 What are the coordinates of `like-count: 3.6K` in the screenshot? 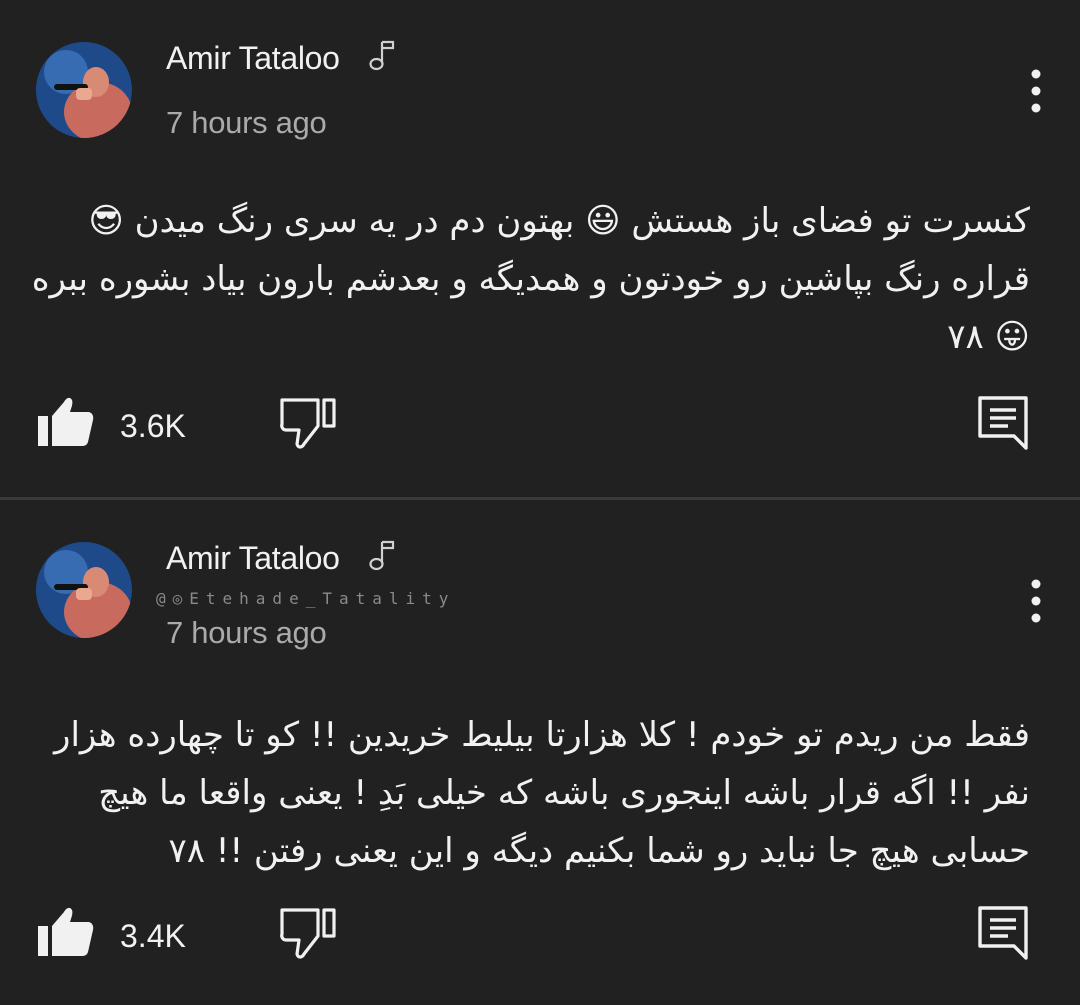 It's located at (153, 426).